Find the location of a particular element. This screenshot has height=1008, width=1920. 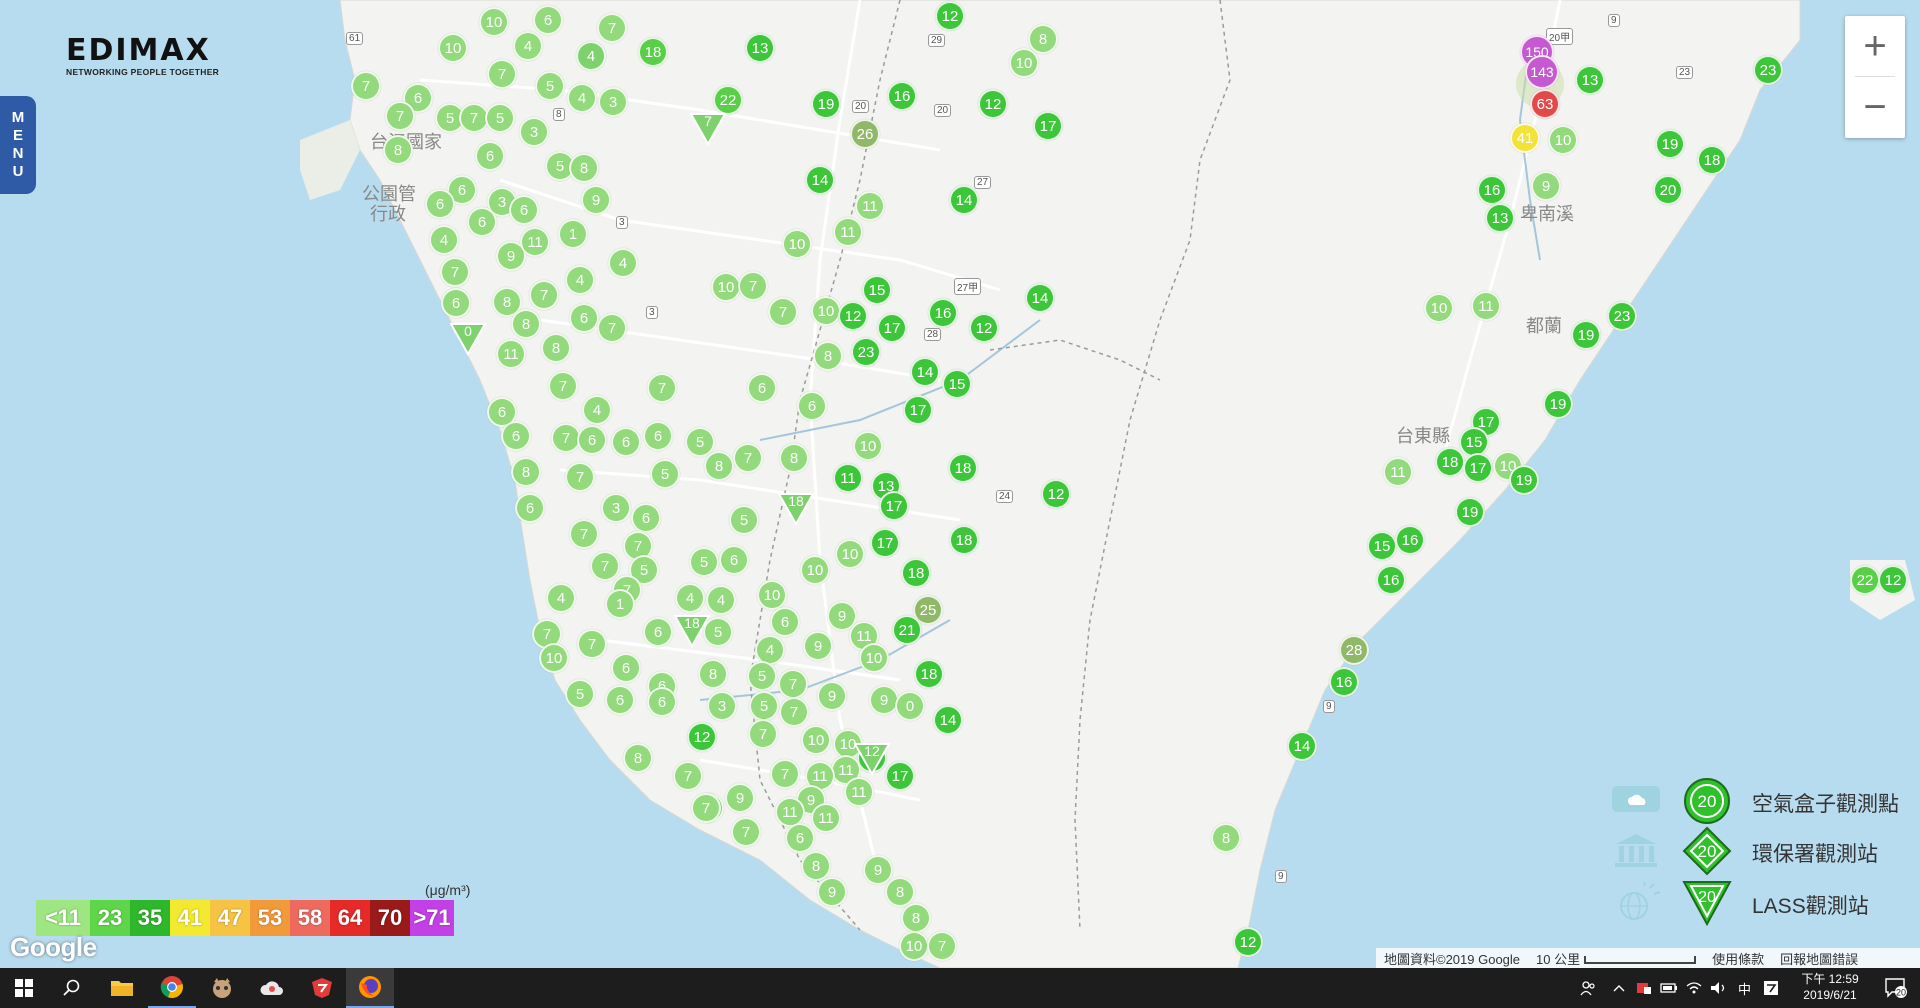

terms-link: 使用條款 is located at coordinates (1738, 958).